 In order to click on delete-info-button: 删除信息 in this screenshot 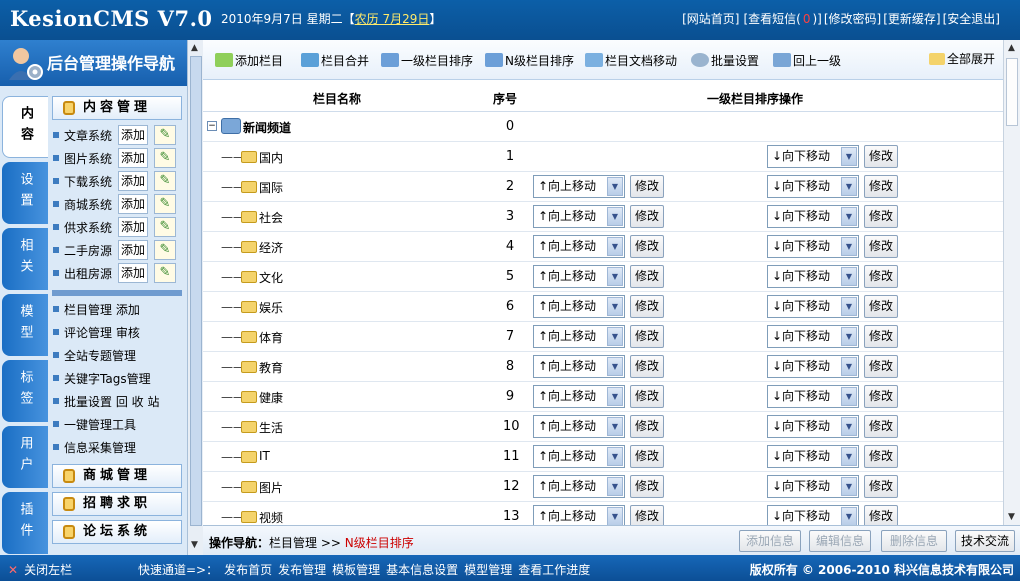, I will do `click(914, 541)`.